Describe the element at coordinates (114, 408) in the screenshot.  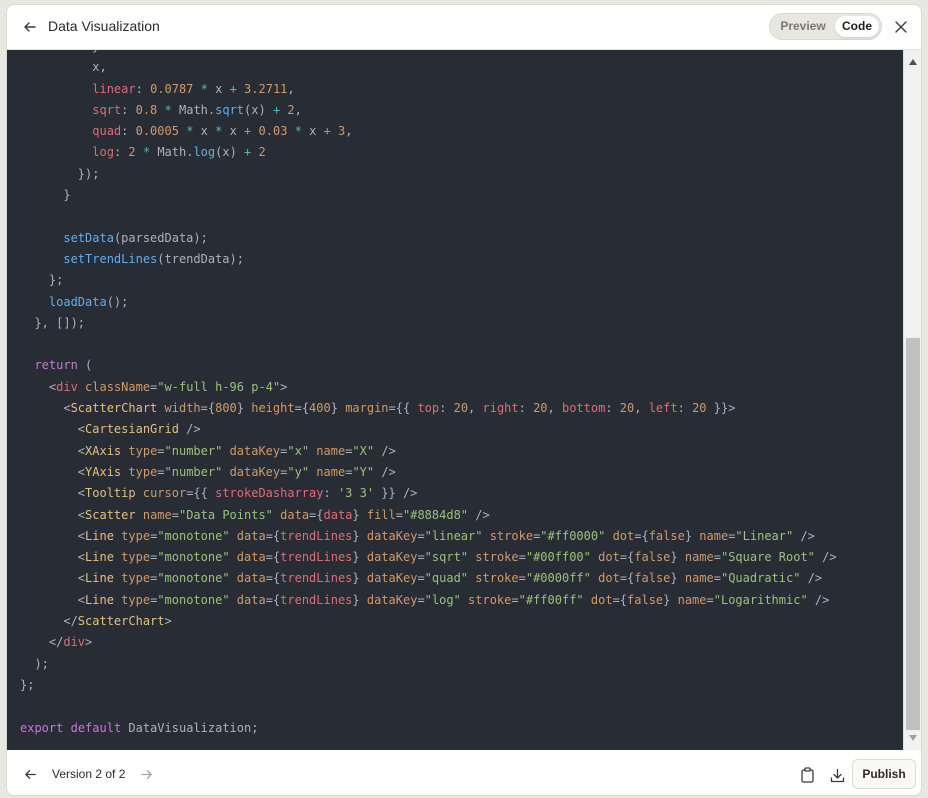
I see `code-token: ScatterChart` at that location.